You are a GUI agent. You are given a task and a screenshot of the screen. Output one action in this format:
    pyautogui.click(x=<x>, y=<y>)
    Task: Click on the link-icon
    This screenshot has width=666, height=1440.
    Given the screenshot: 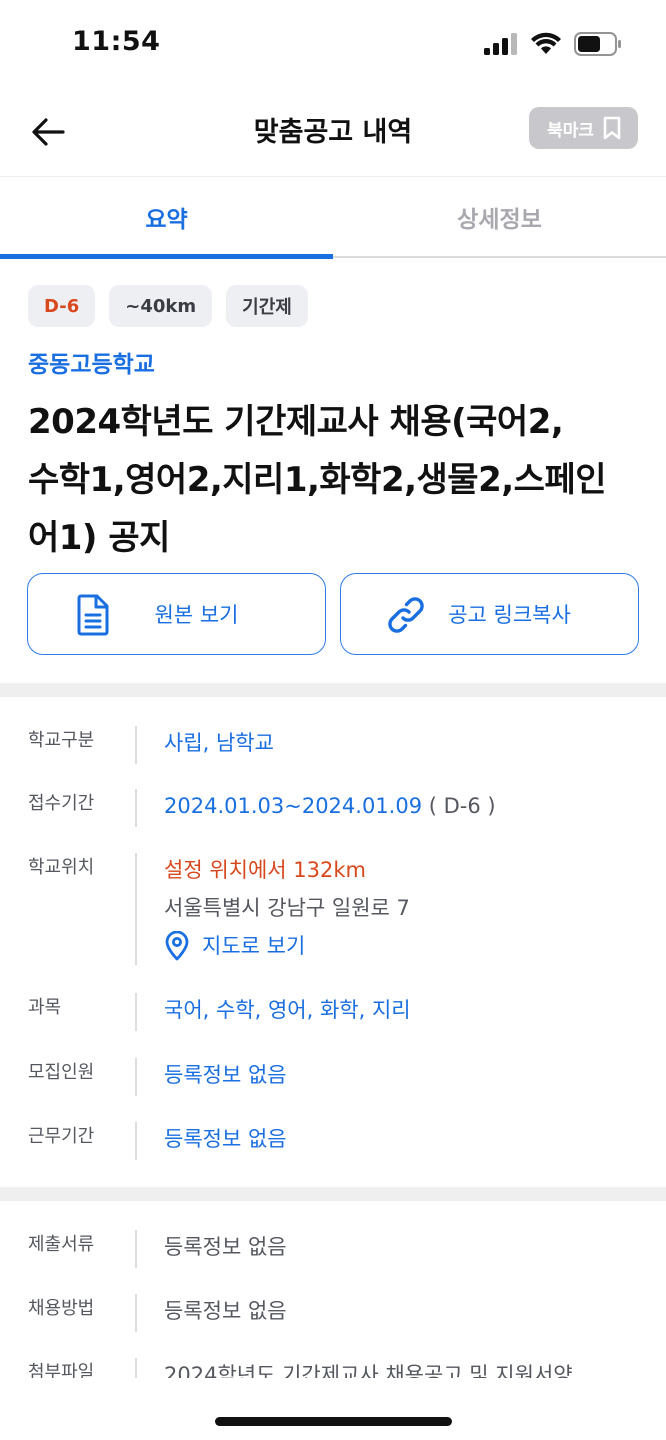 What is the action you would take?
    pyautogui.click(x=406, y=615)
    